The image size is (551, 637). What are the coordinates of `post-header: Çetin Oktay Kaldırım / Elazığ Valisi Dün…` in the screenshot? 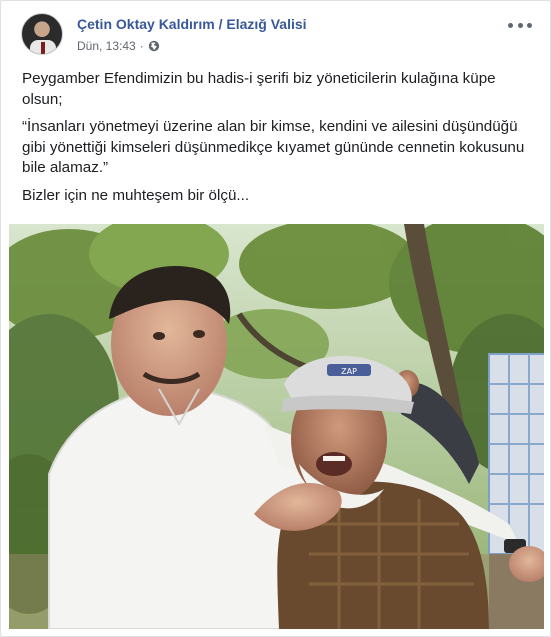 It's located at (279, 36).